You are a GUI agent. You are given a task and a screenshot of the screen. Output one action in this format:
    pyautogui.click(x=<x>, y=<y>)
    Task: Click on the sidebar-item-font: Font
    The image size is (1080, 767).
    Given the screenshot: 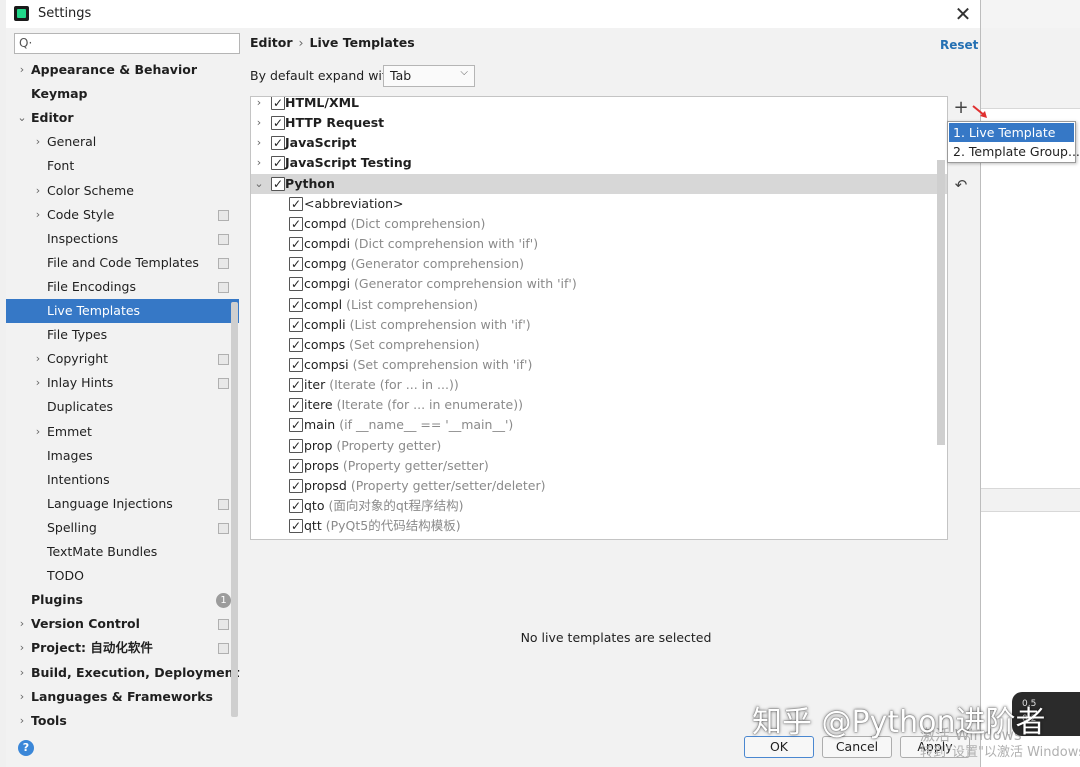 What is the action you would take?
    pyautogui.click(x=122, y=166)
    